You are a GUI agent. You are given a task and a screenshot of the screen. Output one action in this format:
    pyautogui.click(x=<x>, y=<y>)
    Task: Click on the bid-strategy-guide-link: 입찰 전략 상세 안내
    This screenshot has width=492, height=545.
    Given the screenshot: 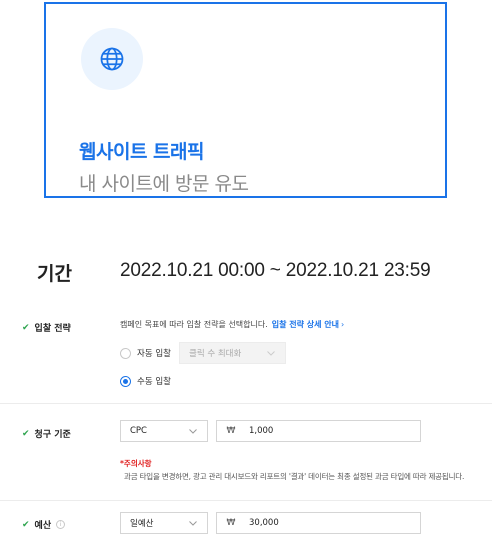 What is the action you would take?
    pyautogui.click(x=305, y=324)
    